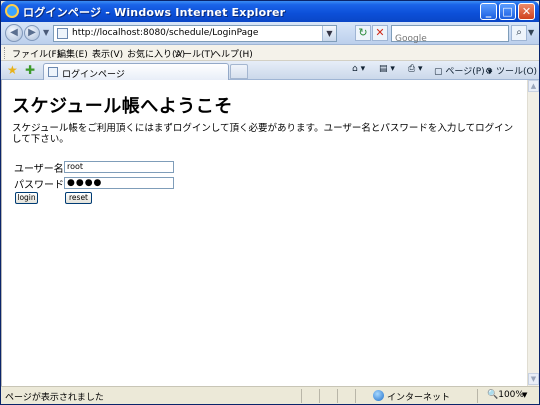 This screenshot has width=540, height=405. I want to click on page-menu-label: ページ(P), so click(465, 72).